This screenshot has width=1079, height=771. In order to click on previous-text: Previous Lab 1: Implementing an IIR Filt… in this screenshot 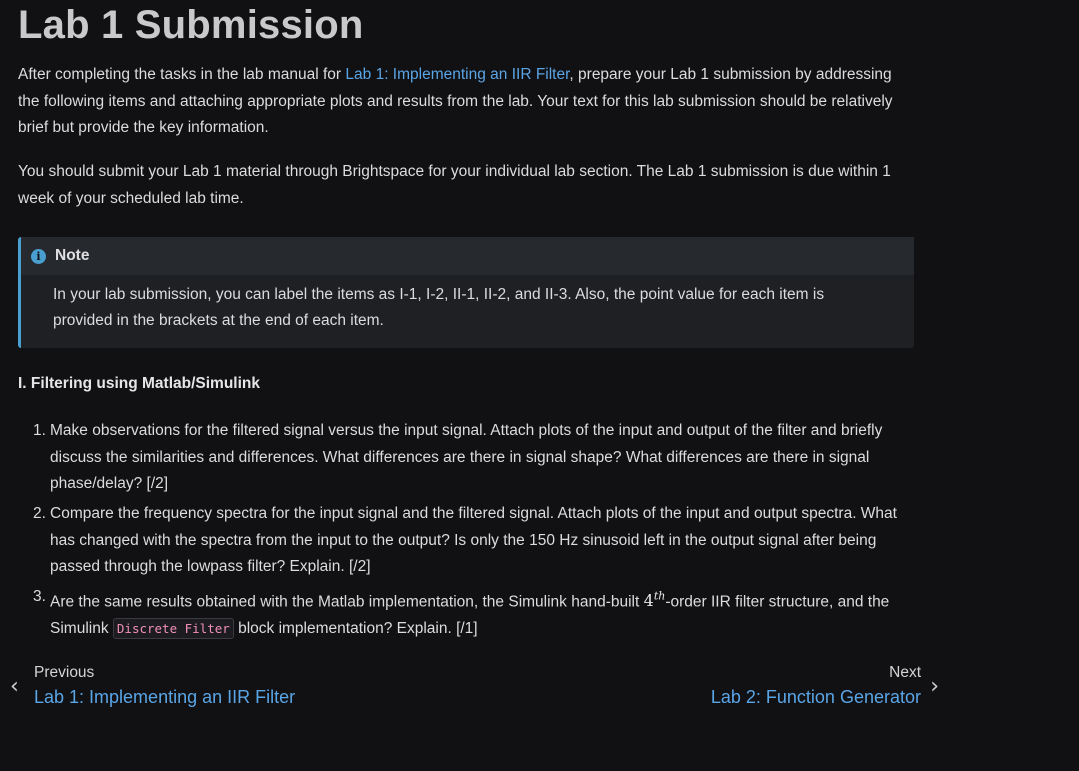, I will do `click(164, 684)`.